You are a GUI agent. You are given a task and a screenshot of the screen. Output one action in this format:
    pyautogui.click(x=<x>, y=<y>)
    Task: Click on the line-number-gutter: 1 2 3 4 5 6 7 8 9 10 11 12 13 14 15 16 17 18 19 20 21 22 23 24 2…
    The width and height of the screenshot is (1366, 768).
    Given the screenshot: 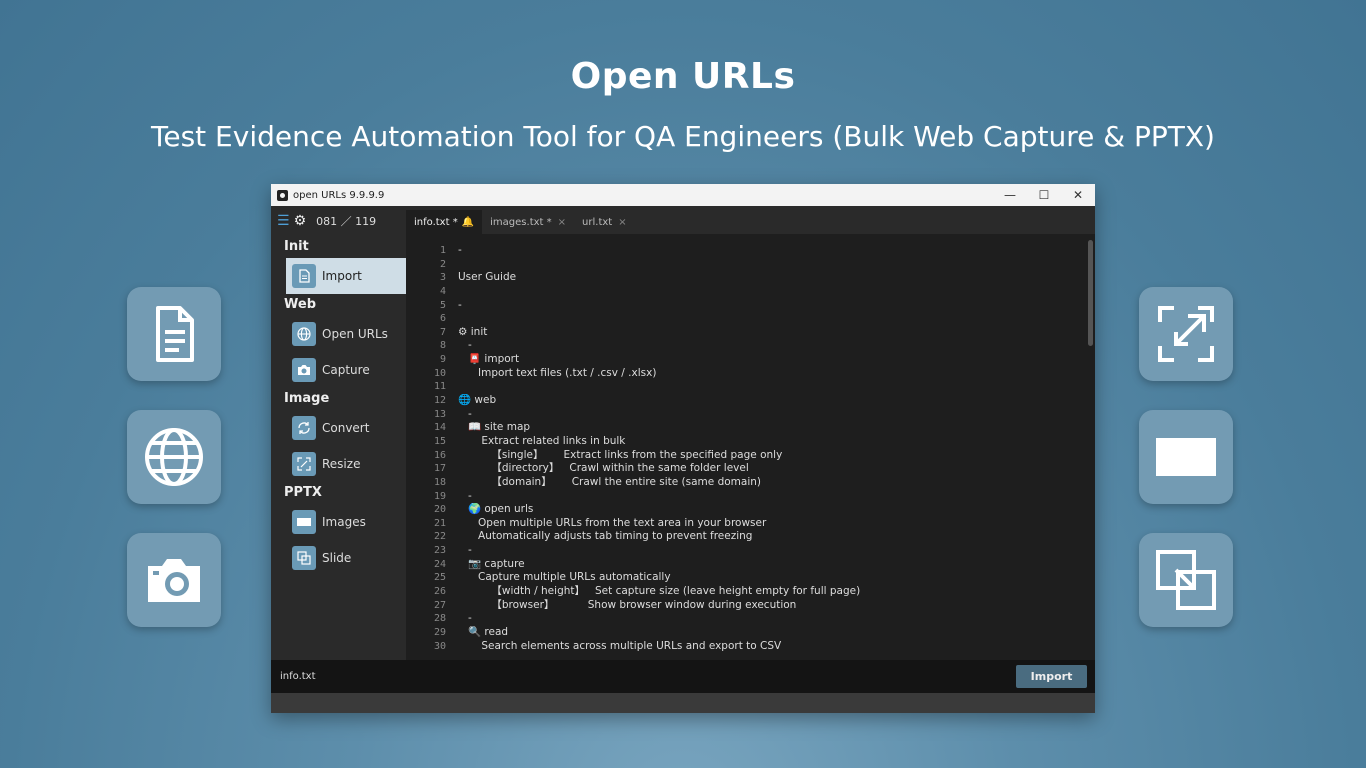 What is the action you would take?
    pyautogui.click(x=426, y=448)
    